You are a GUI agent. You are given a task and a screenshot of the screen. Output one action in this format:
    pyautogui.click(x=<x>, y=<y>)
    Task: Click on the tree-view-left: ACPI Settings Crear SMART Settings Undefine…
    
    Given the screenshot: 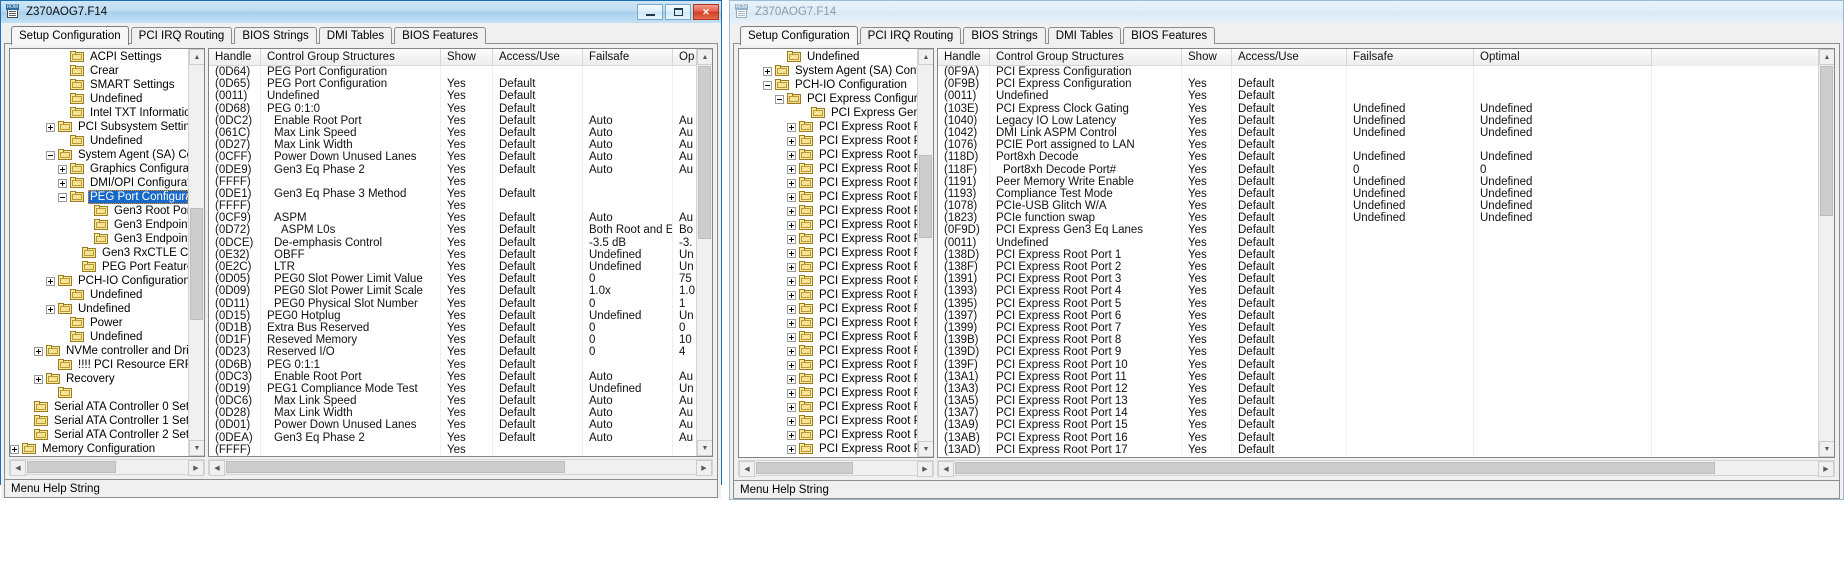 What is the action you would take?
    pyautogui.click(x=107, y=252)
    